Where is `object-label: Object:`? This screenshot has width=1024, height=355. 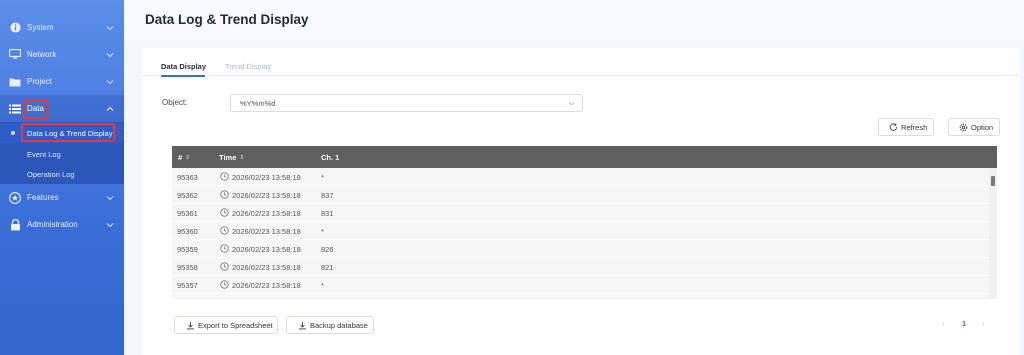
object-label: Object: is located at coordinates (175, 102).